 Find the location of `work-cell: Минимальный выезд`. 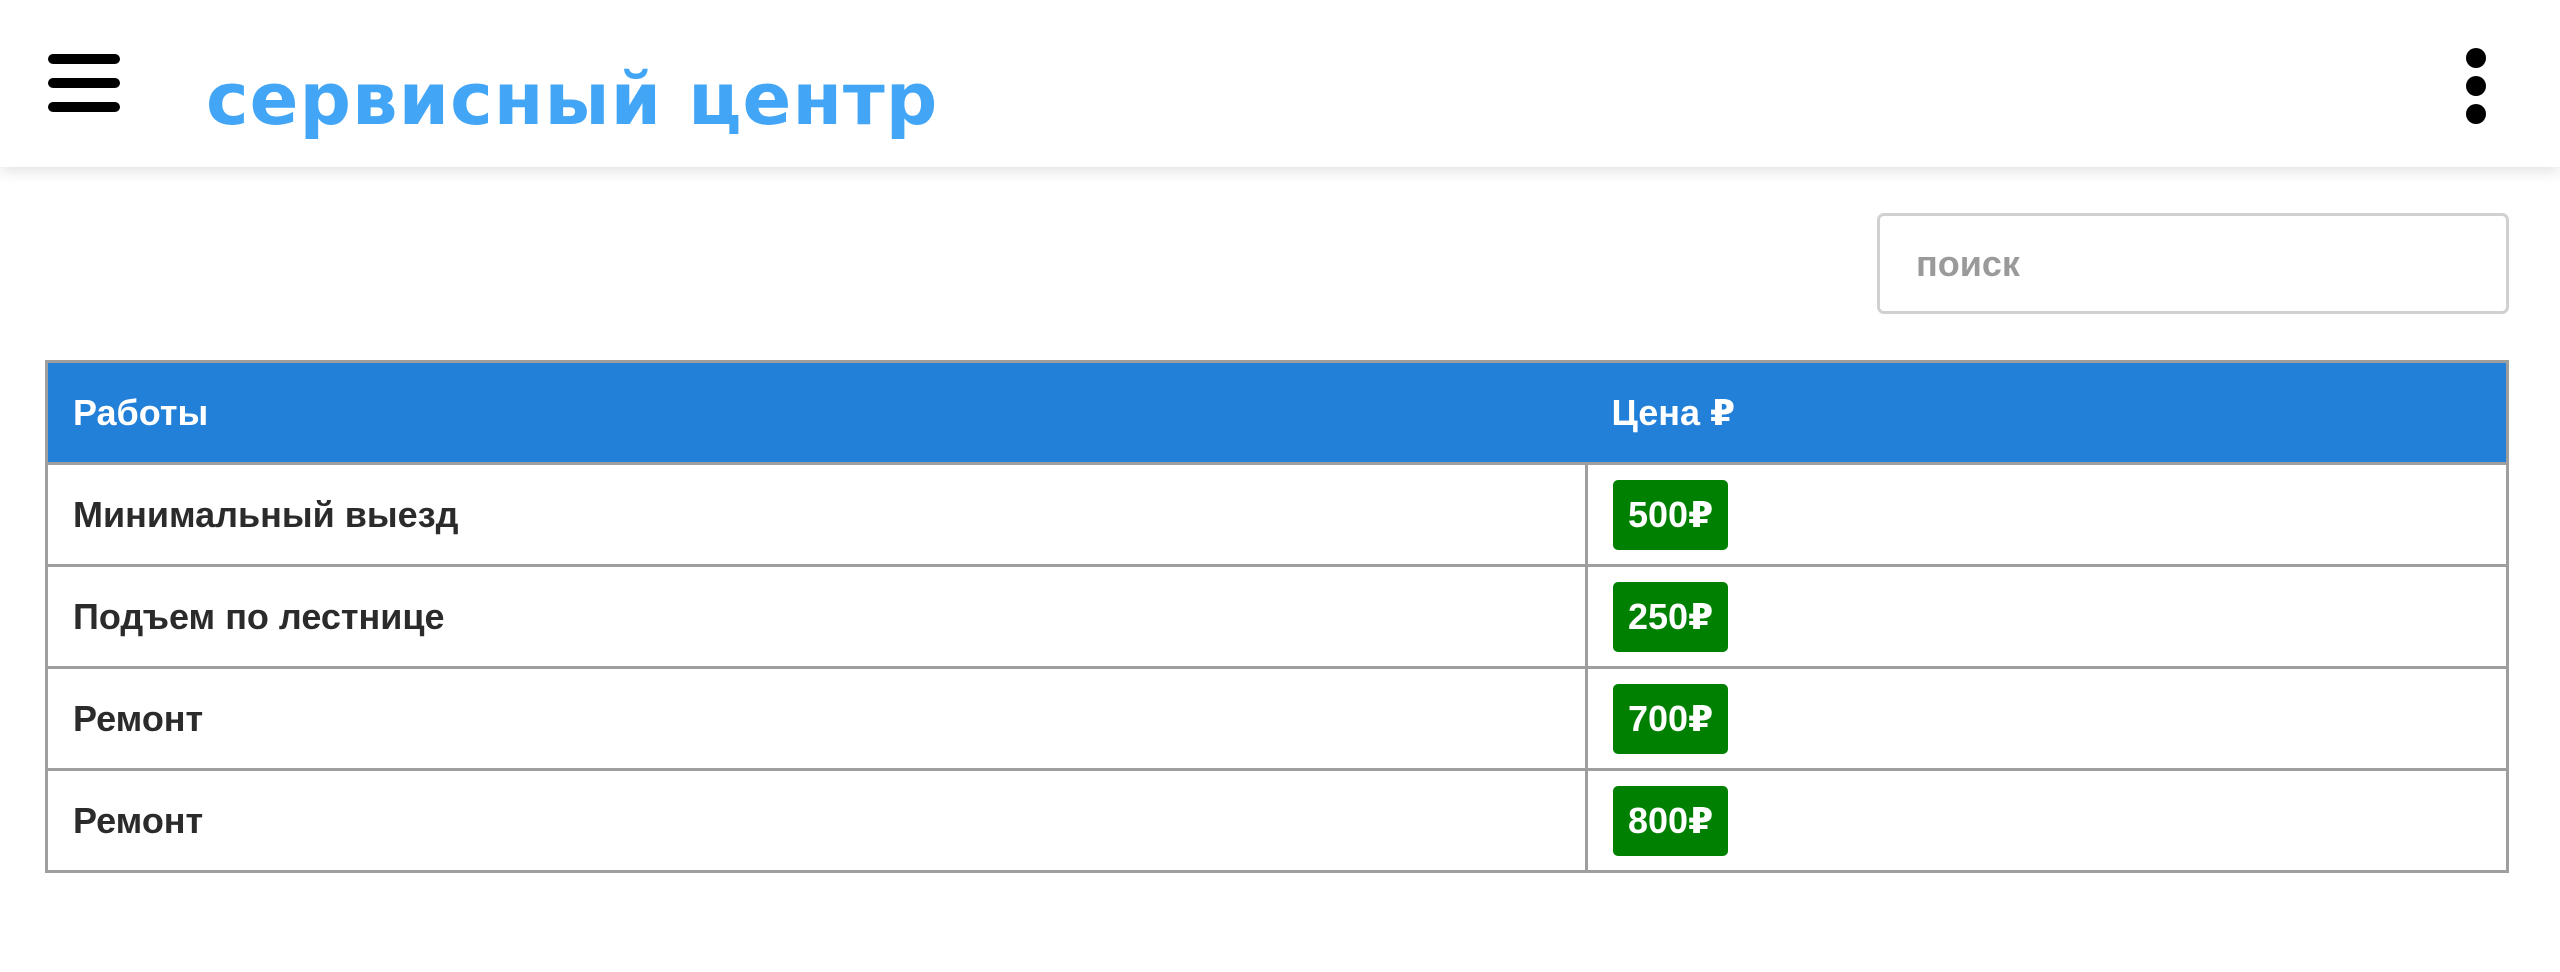

work-cell: Минимальный выезд is located at coordinates (816, 514).